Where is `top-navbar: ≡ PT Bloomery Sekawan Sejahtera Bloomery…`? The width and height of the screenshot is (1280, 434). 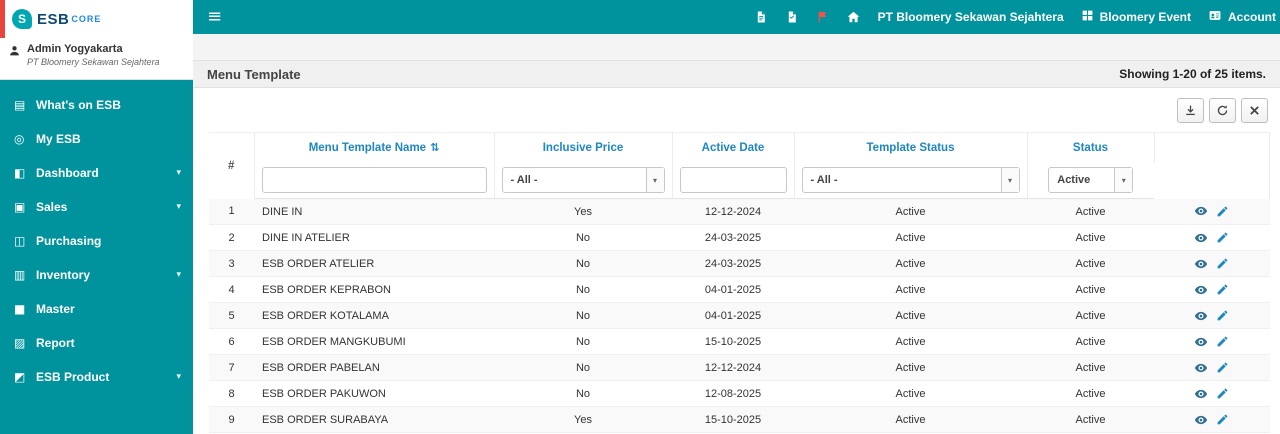 top-navbar: ≡ PT Bloomery Sekawan Sejahtera Bloomery… is located at coordinates (736, 17).